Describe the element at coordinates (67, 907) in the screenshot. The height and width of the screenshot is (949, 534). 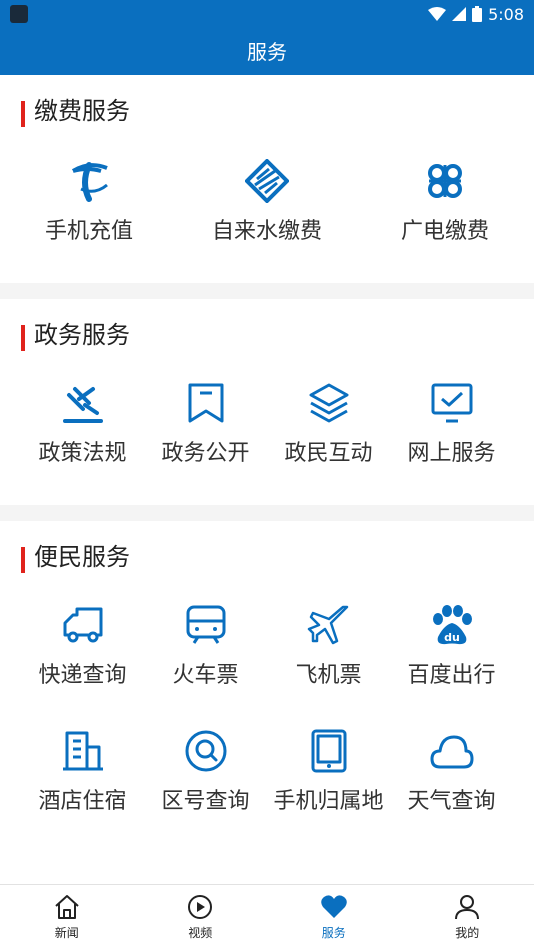
I see `home-icon` at that location.